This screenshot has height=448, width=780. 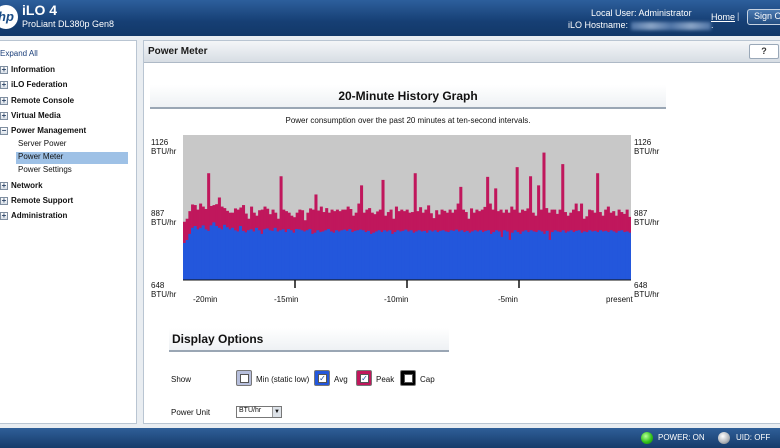 What do you see at coordinates (68, 102) in the screenshot?
I see `nav-remote-console: + Remote Console` at bounding box center [68, 102].